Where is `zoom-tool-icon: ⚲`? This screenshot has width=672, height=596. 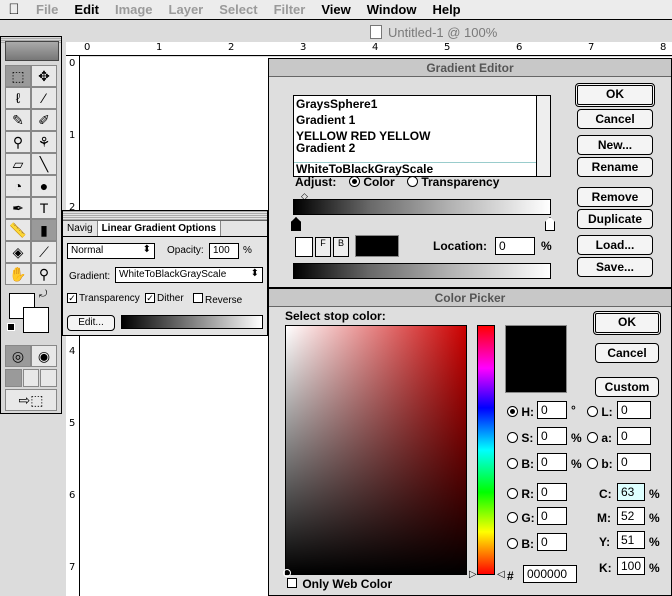
zoom-tool-icon: ⚲ is located at coordinates (44, 274).